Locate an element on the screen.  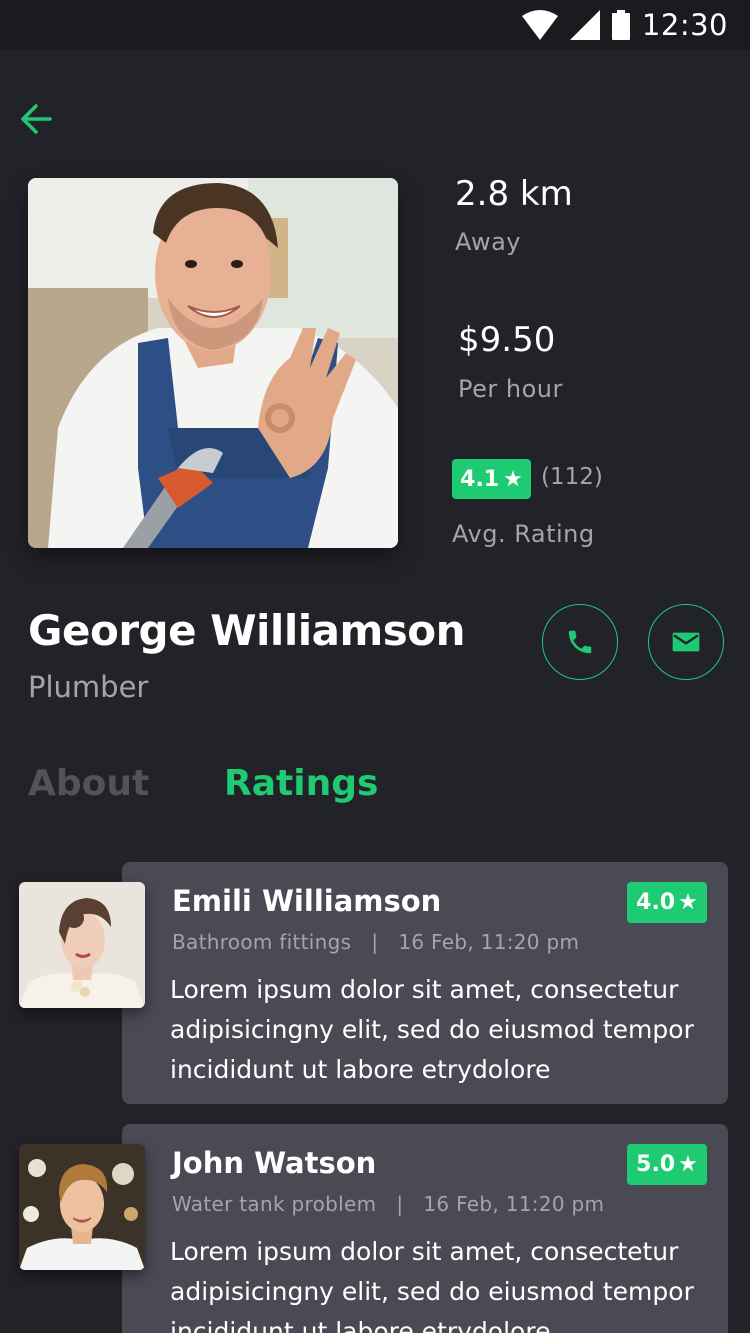
distance-value: 2.8 km is located at coordinates (514, 194).